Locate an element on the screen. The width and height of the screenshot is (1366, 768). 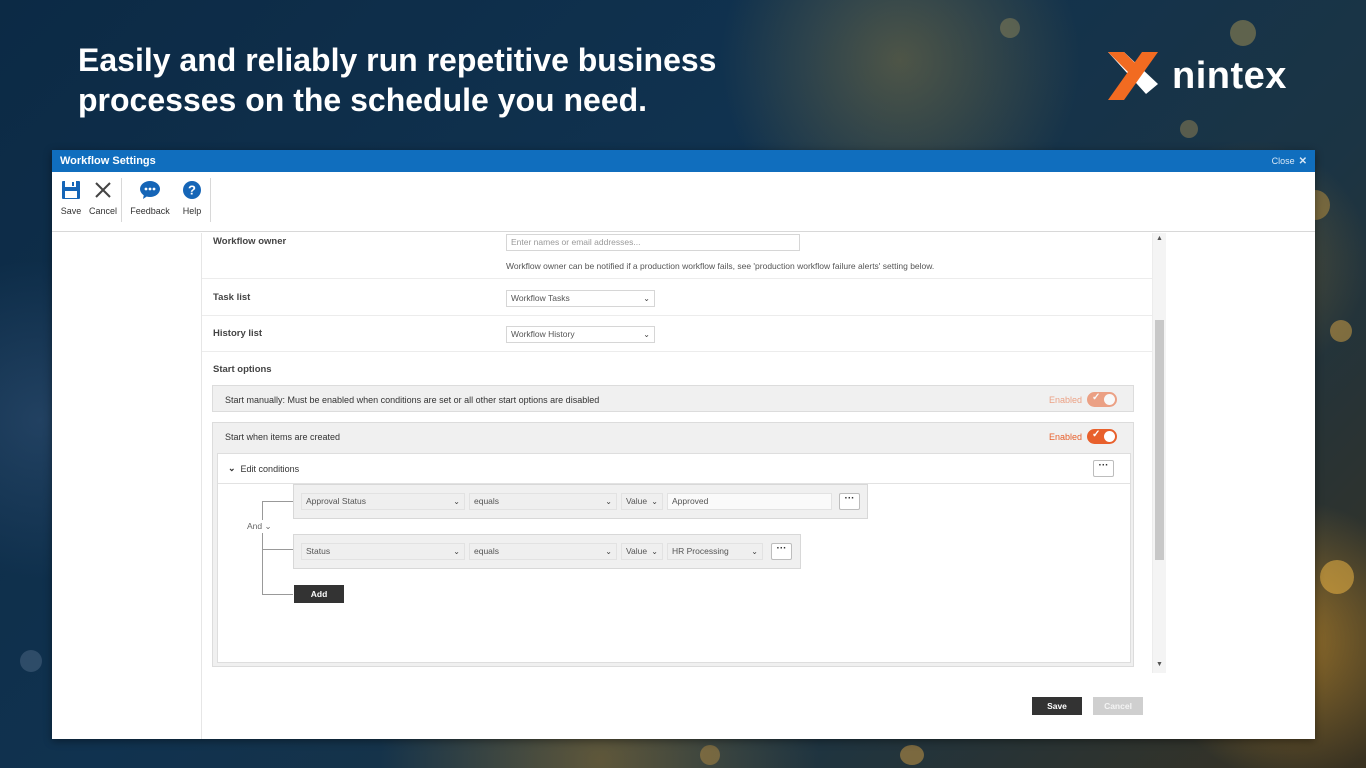
save-ribbon-label: Save is located at coordinates (71, 211).